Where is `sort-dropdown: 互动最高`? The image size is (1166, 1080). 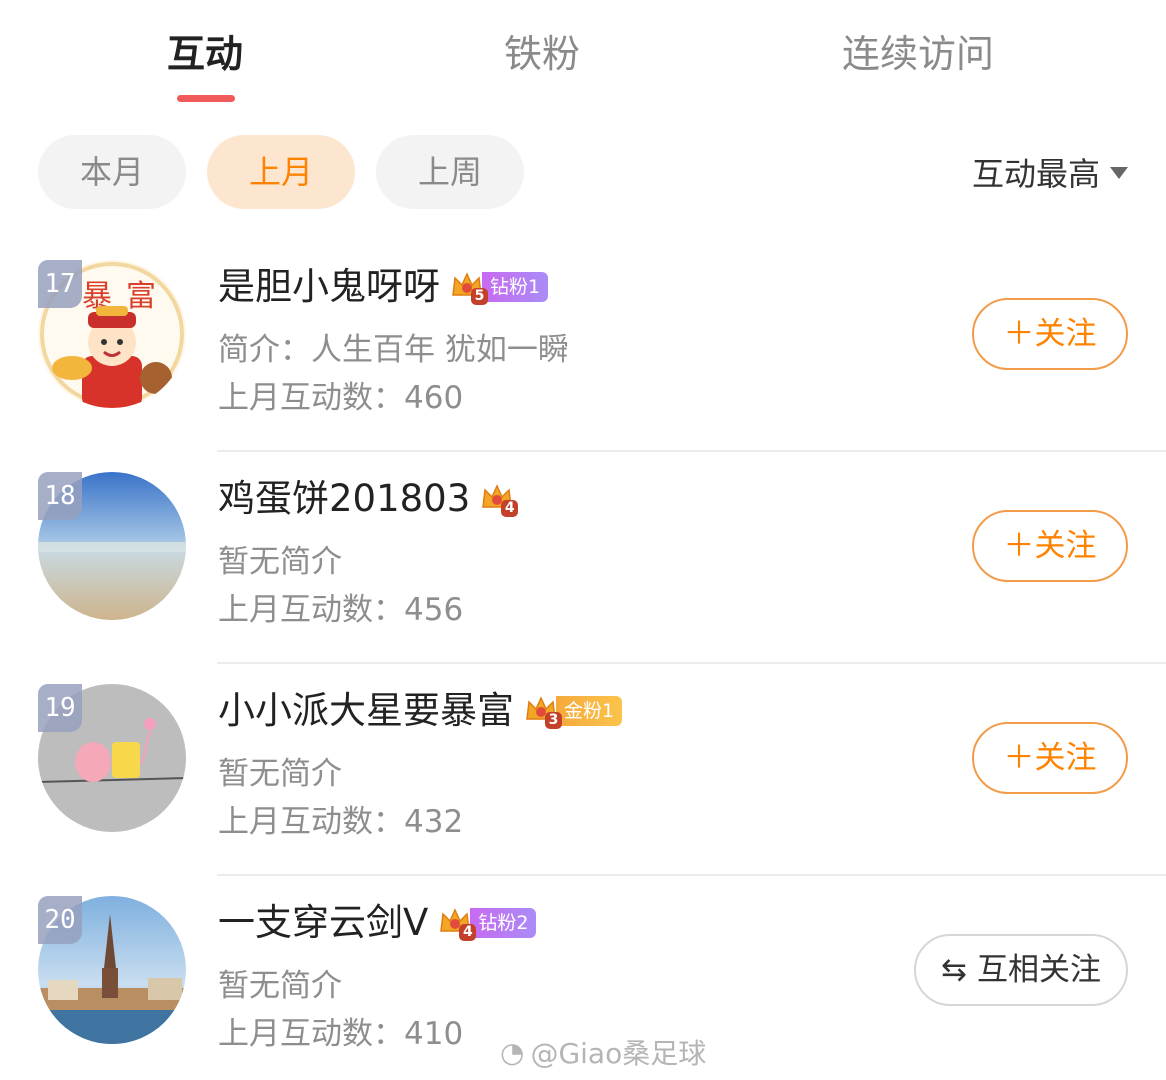 sort-dropdown: 互动最高 is located at coordinates (1050, 172).